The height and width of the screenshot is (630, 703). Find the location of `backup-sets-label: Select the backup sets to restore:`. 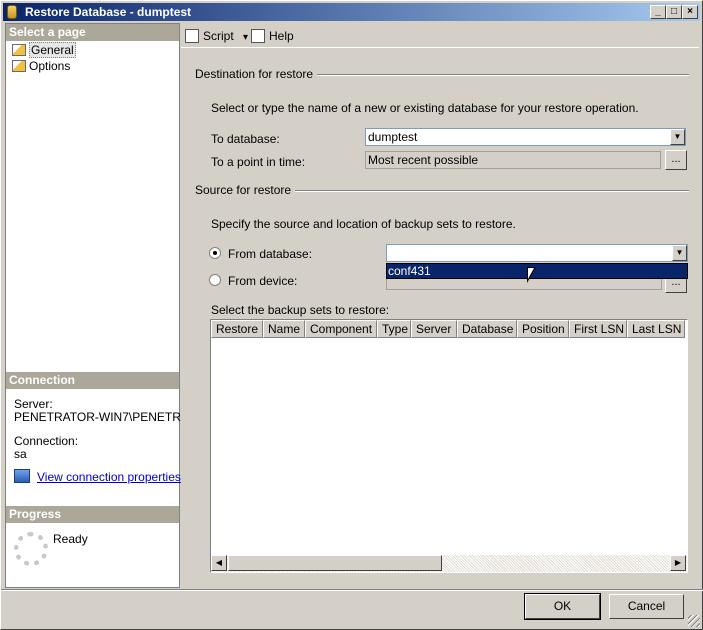

backup-sets-label: Select the backup sets to restore: is located at coordinates (300, 310).